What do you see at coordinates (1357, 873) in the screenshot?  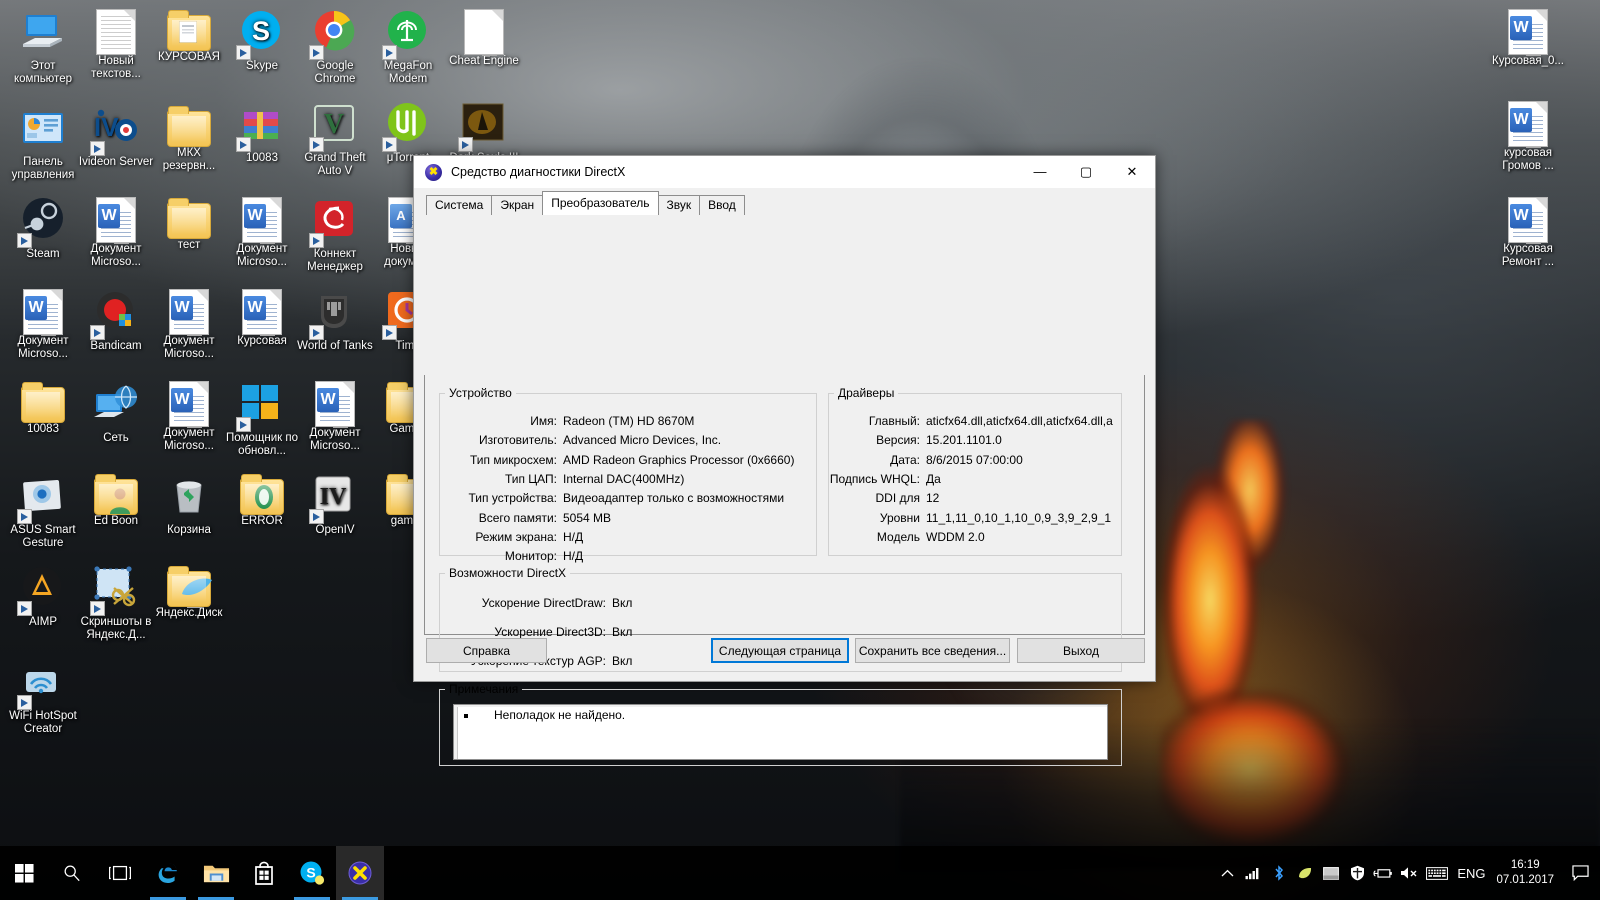 I see `security-shield-icon` at bounding box center [1357, 873].